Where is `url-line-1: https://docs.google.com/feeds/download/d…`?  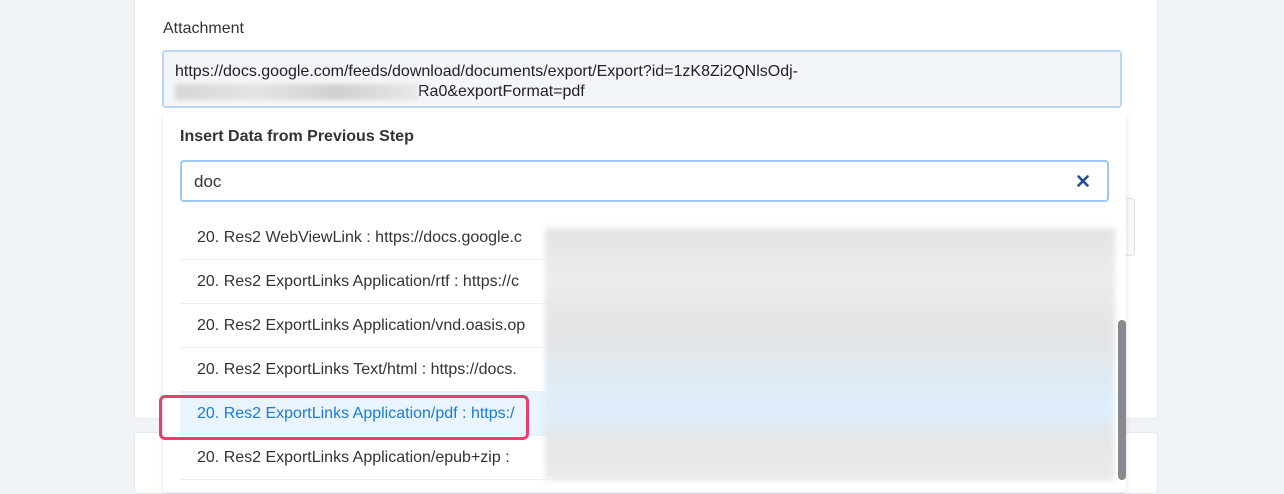 url-line-1: https://docs.google.com/feeds/download/d… is located at coordinates (486, 71).